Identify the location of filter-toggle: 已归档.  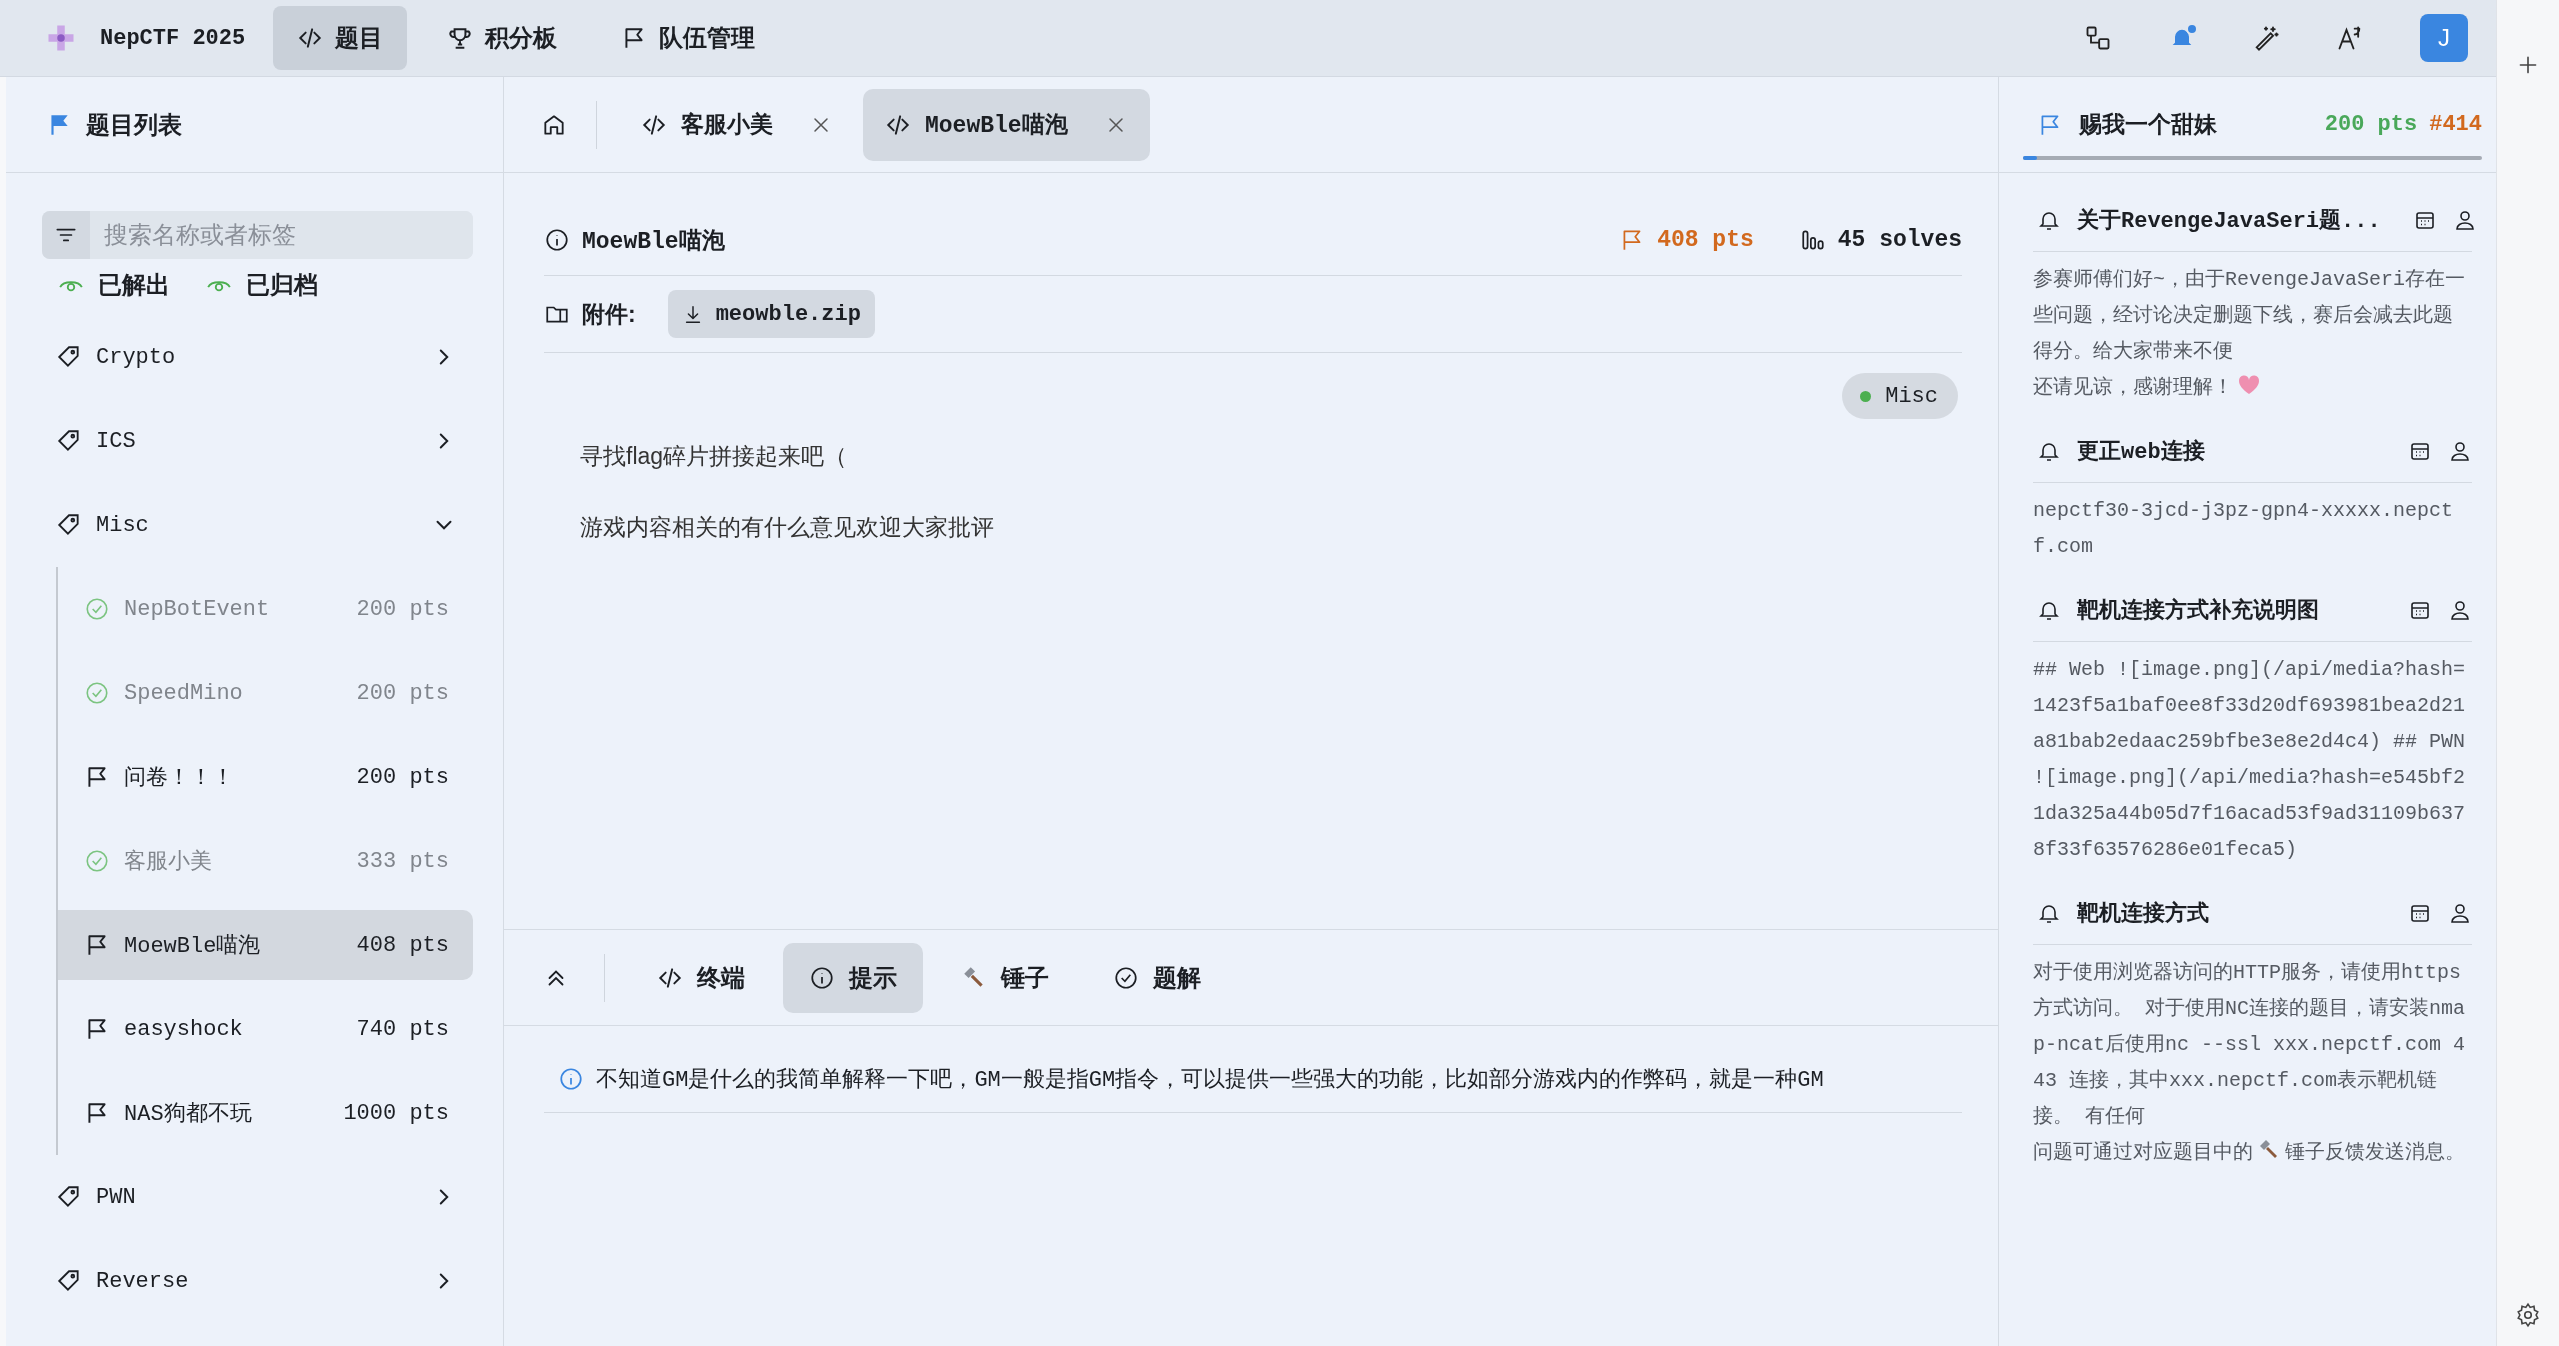
(262, 285).